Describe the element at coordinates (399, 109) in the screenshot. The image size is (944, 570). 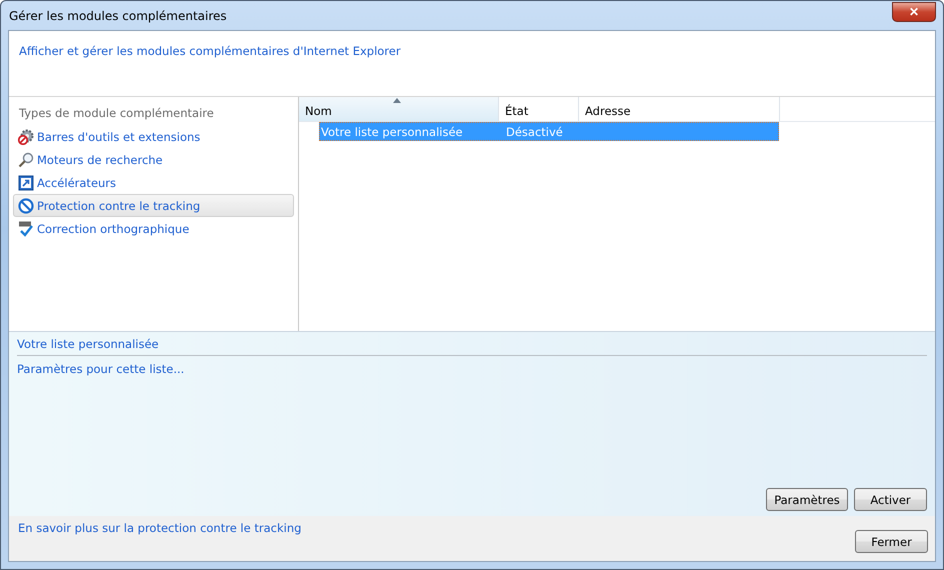
I see `column-header: Nom` at that location.